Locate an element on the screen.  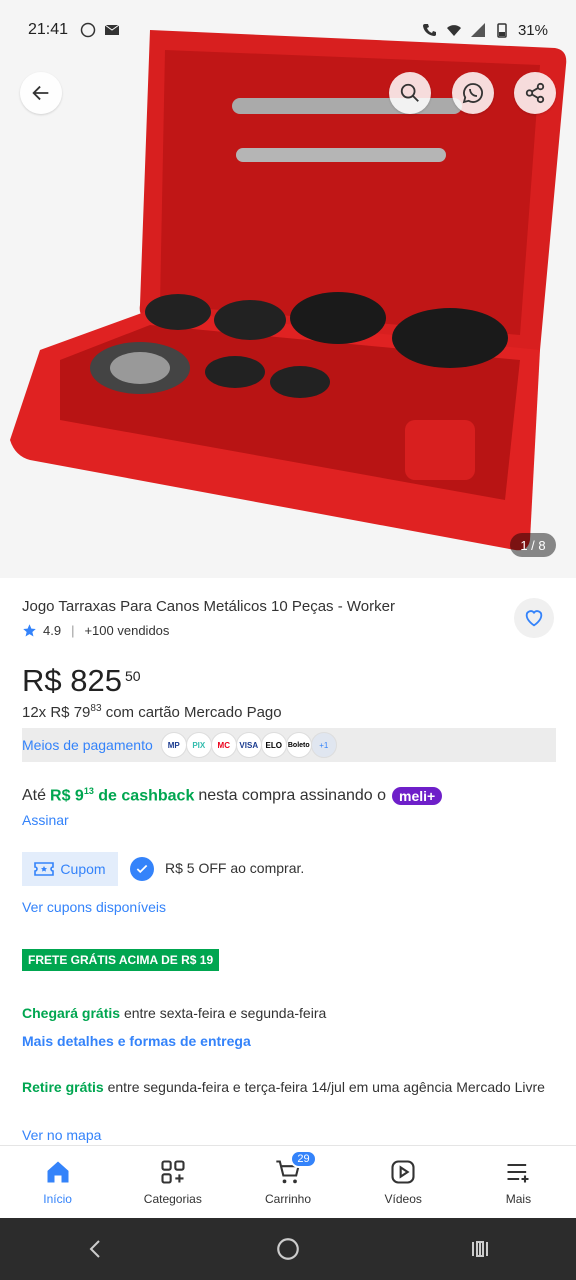
meli-plus-badge: meli+ is located at coordinates (417, 795).